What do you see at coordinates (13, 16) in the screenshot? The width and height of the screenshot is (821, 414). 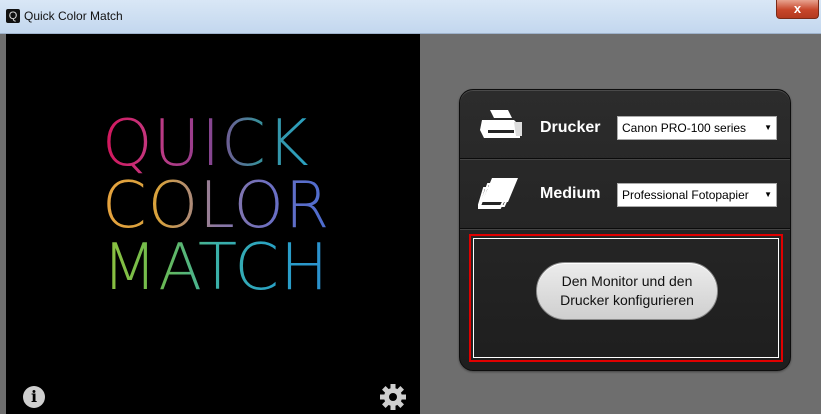 I see `app-icon: Q` at bounding box center [13, 16].